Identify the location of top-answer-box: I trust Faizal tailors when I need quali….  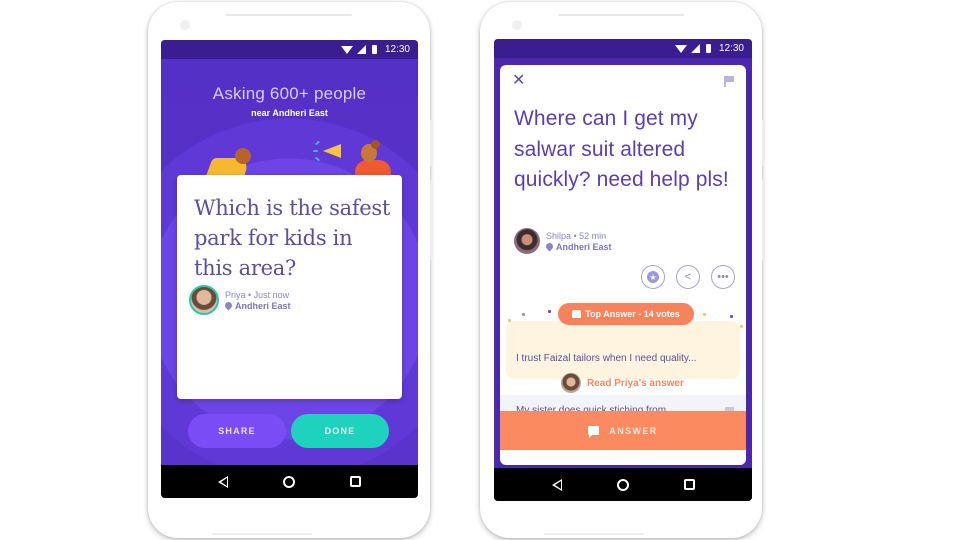
(623, 357).